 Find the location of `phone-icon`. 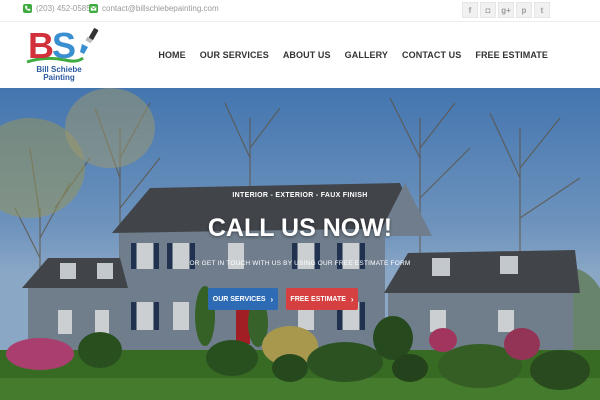

phone-icon is located at coordinates (27, 8).